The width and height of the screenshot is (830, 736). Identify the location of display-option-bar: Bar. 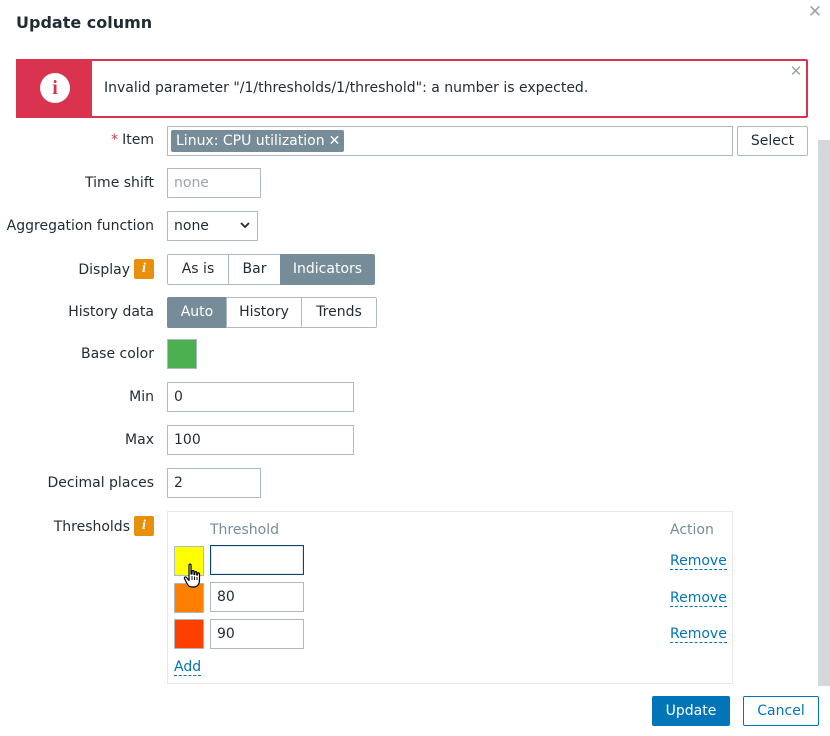
(254, 269).